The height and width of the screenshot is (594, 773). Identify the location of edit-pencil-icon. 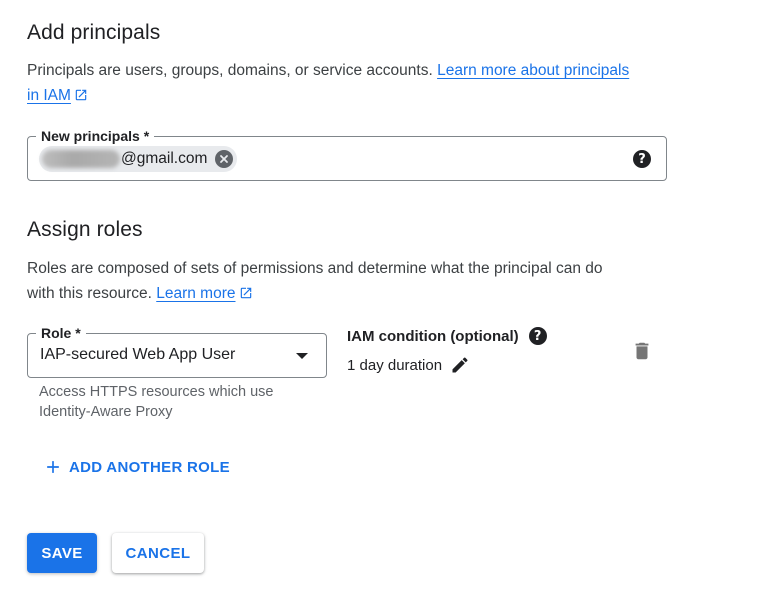
(460, 365).